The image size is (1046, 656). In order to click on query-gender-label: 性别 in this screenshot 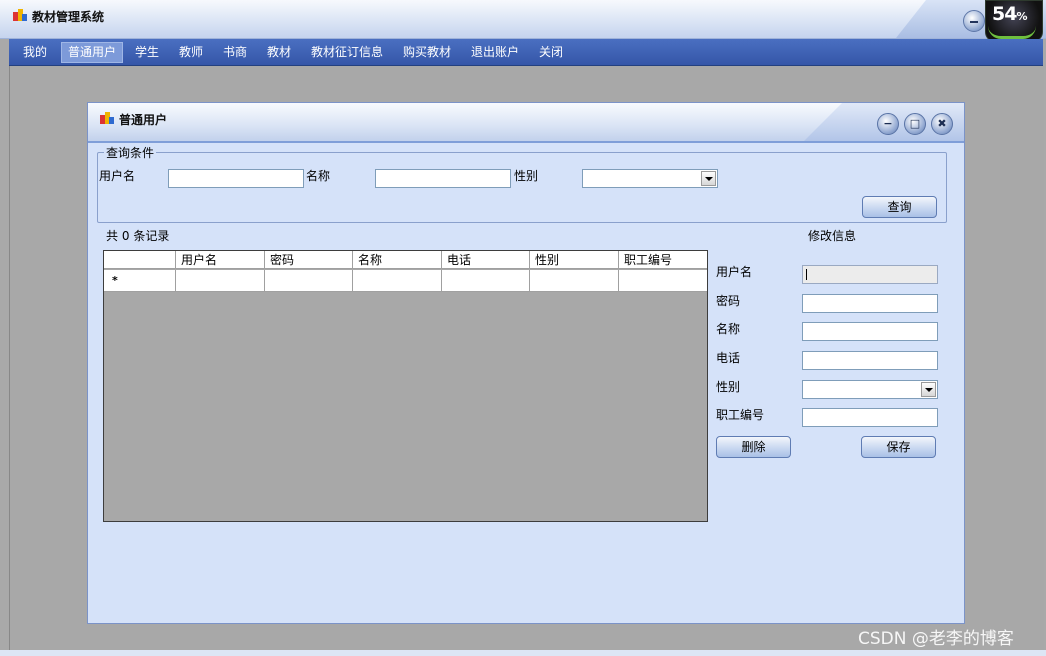, I will do `click(526, 176)`.